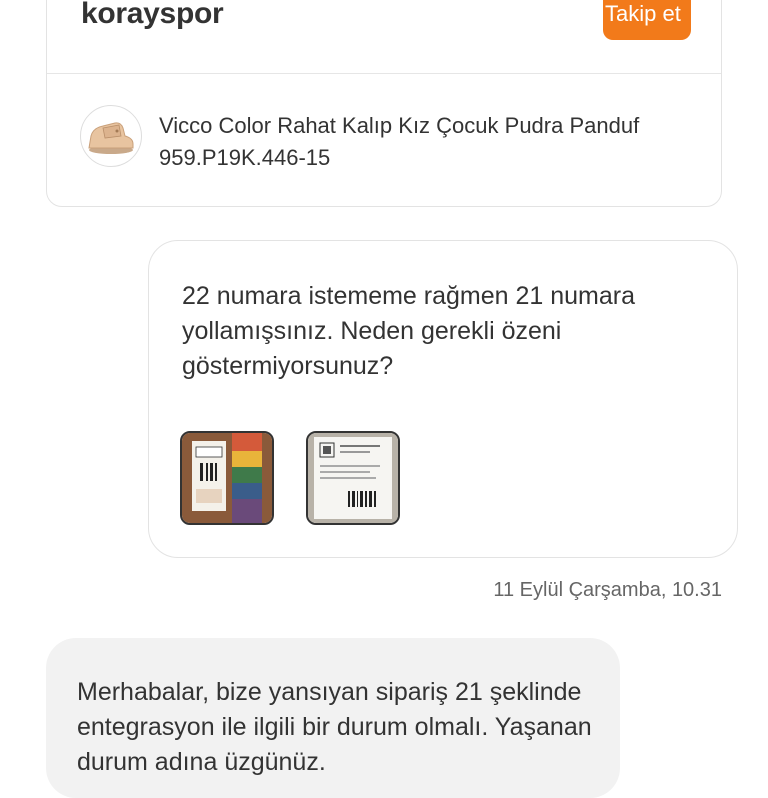 Image resolution: width=768 pixels, height=798 pixels. I want to click on photo-box-label-icon, so click(227, 478).